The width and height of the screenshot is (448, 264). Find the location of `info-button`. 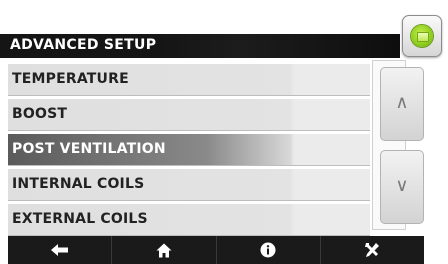

info-button is located at coordinates (269, 250).